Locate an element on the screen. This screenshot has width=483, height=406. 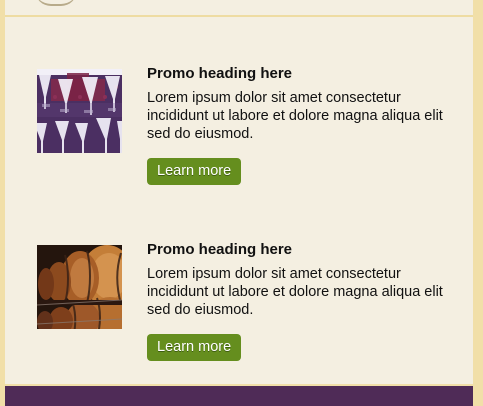
wine-barrels-illustration is located at coordinates (79, 287).